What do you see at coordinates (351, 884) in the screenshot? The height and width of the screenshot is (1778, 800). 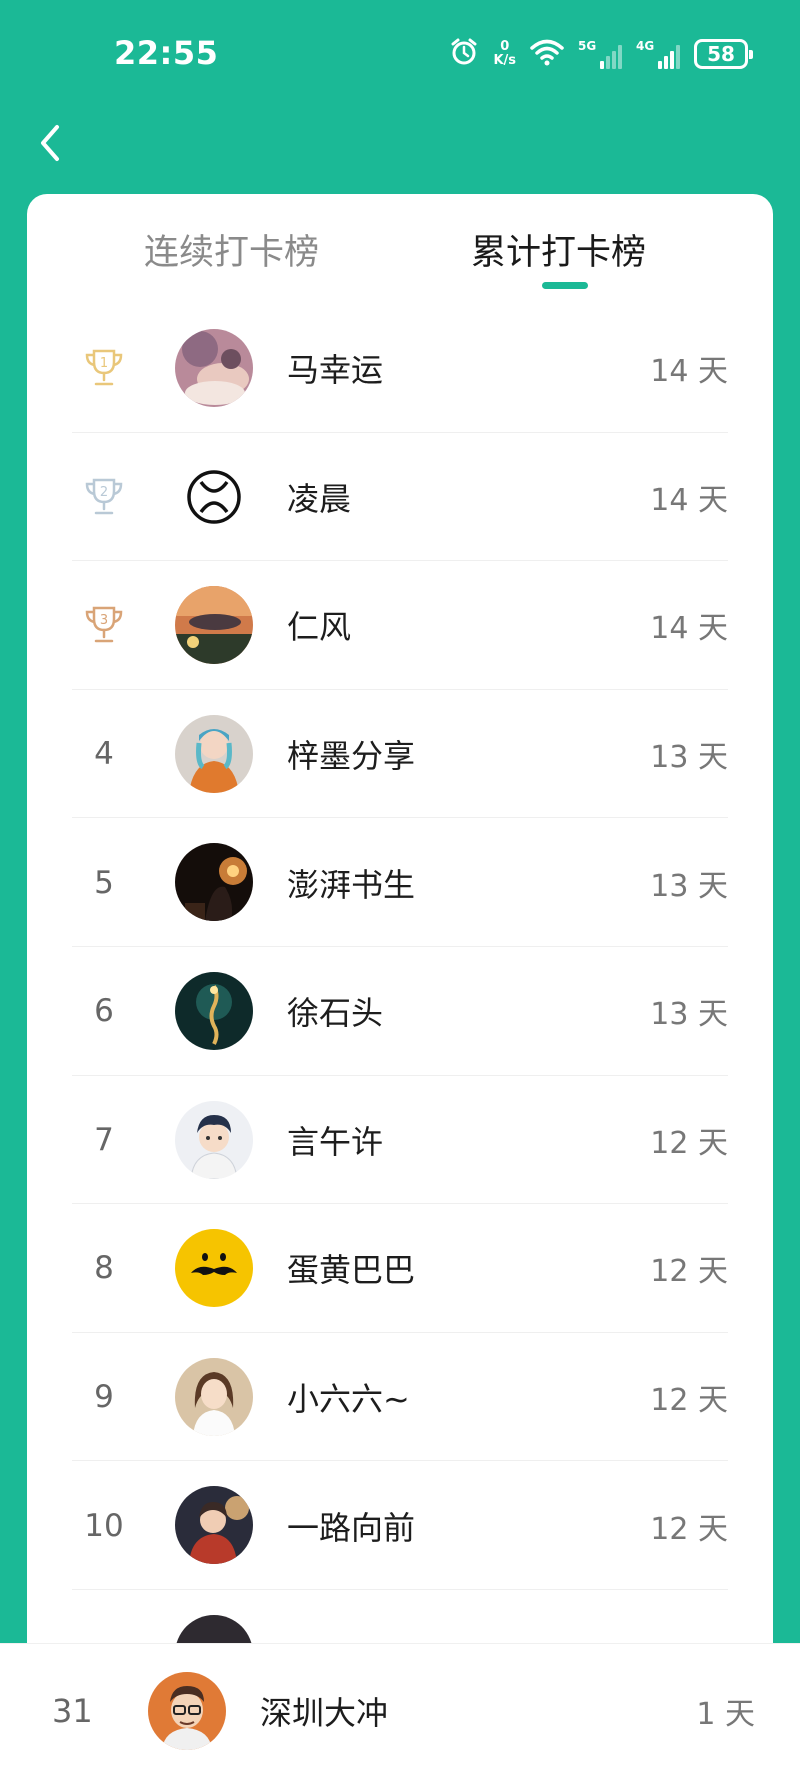 I see `user-name: 澎湃书生` at bounding box center [351, 884].